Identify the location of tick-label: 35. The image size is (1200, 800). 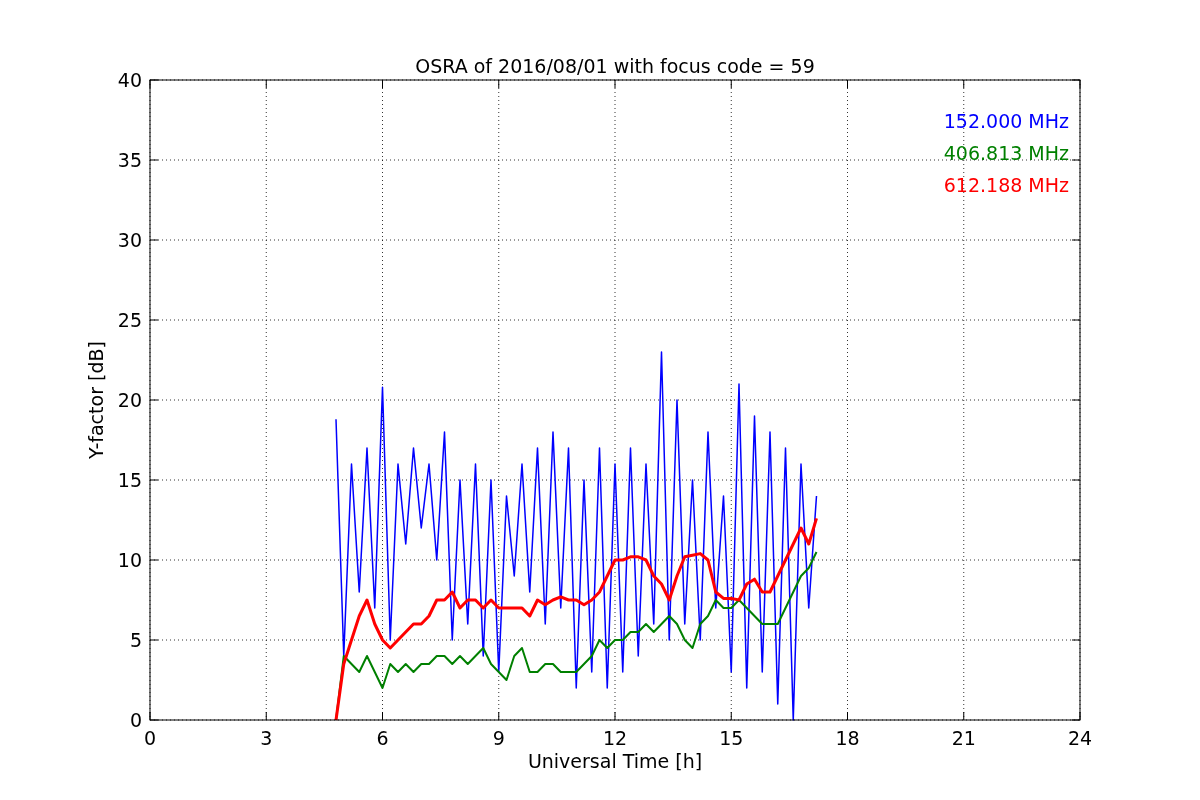
(129, 160).